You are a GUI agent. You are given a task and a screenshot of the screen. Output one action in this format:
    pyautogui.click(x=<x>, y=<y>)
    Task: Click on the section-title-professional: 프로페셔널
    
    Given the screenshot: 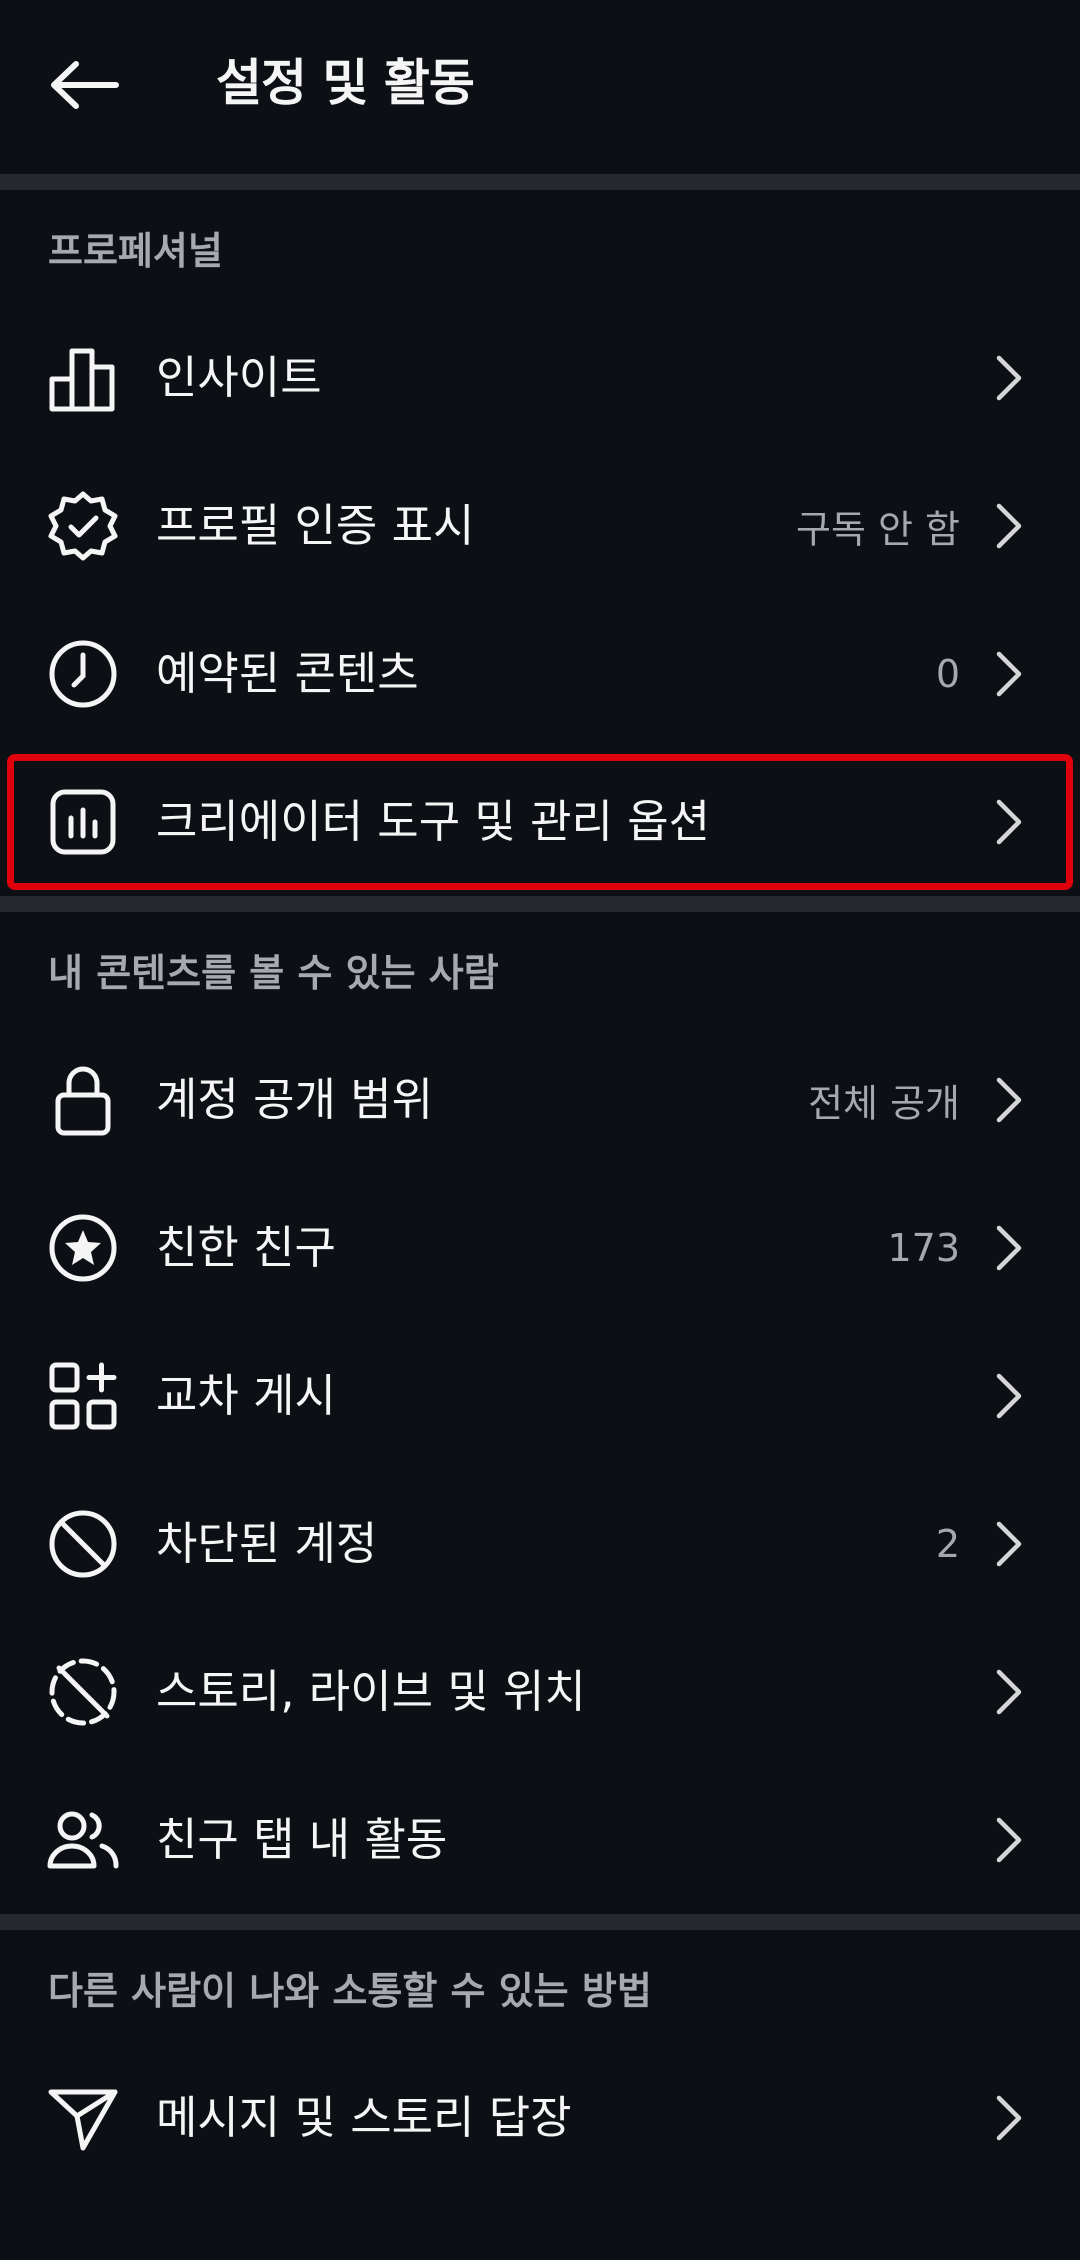 What is the action you would take?
    pyautogui.click(x=135, y=250)
    